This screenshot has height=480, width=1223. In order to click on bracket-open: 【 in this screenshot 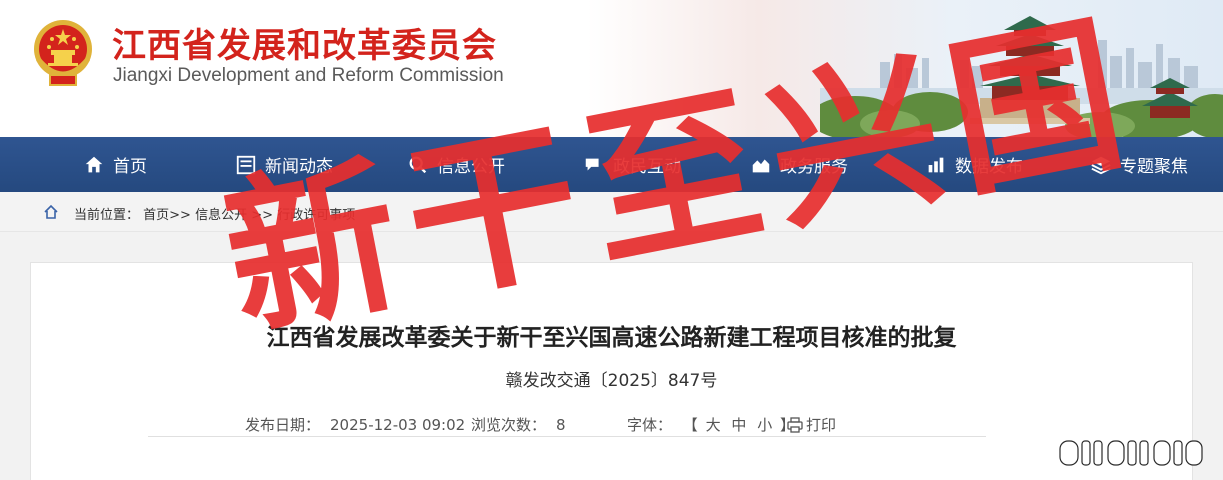, I will do `click(690, 425)`.